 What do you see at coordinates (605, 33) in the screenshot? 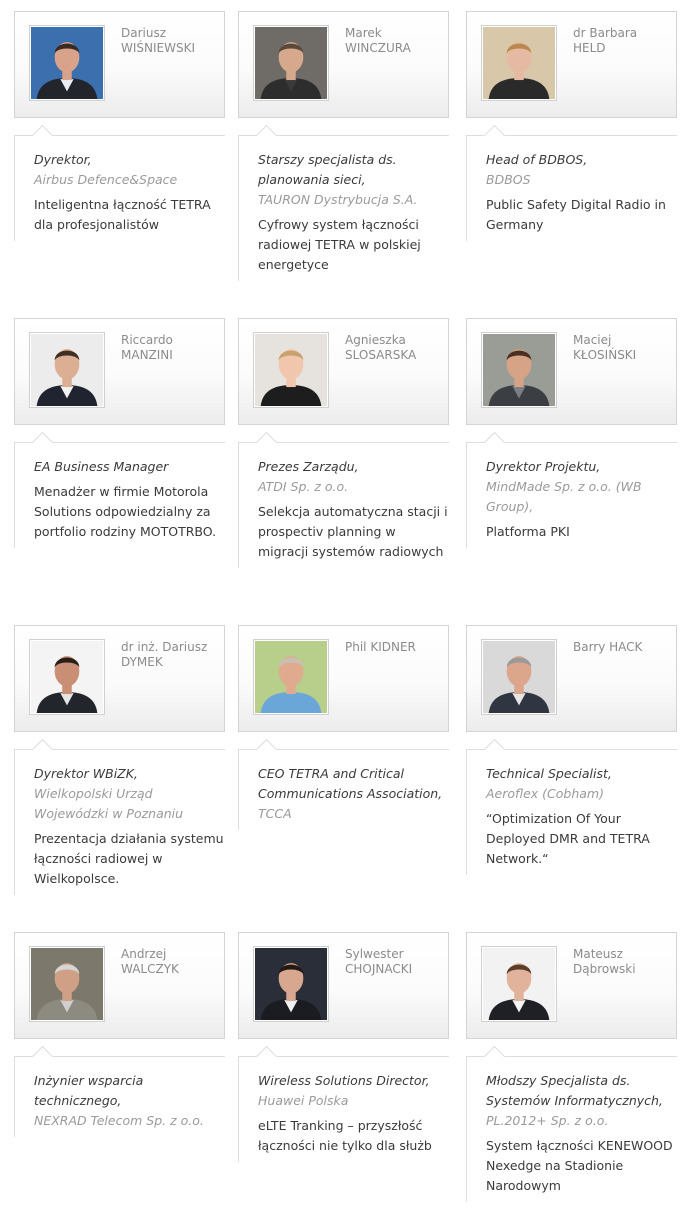
I see `speaker-first-name: dr Barbara` at bounding box center [605, 33].